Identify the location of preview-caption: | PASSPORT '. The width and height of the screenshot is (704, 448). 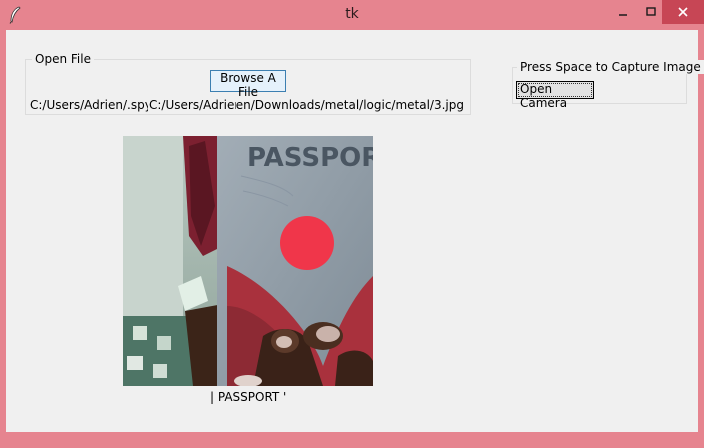
(248, 397).